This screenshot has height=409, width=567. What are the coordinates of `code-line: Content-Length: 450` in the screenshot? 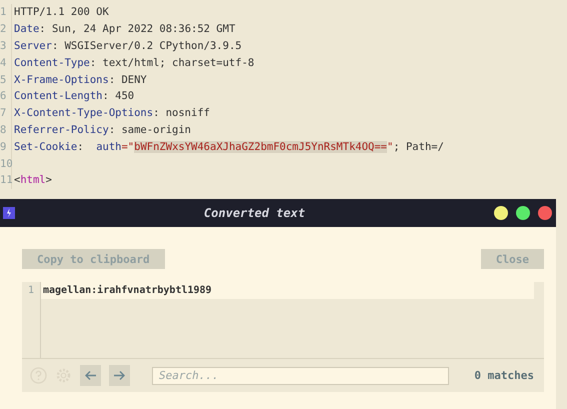 It's located at (74, 96).